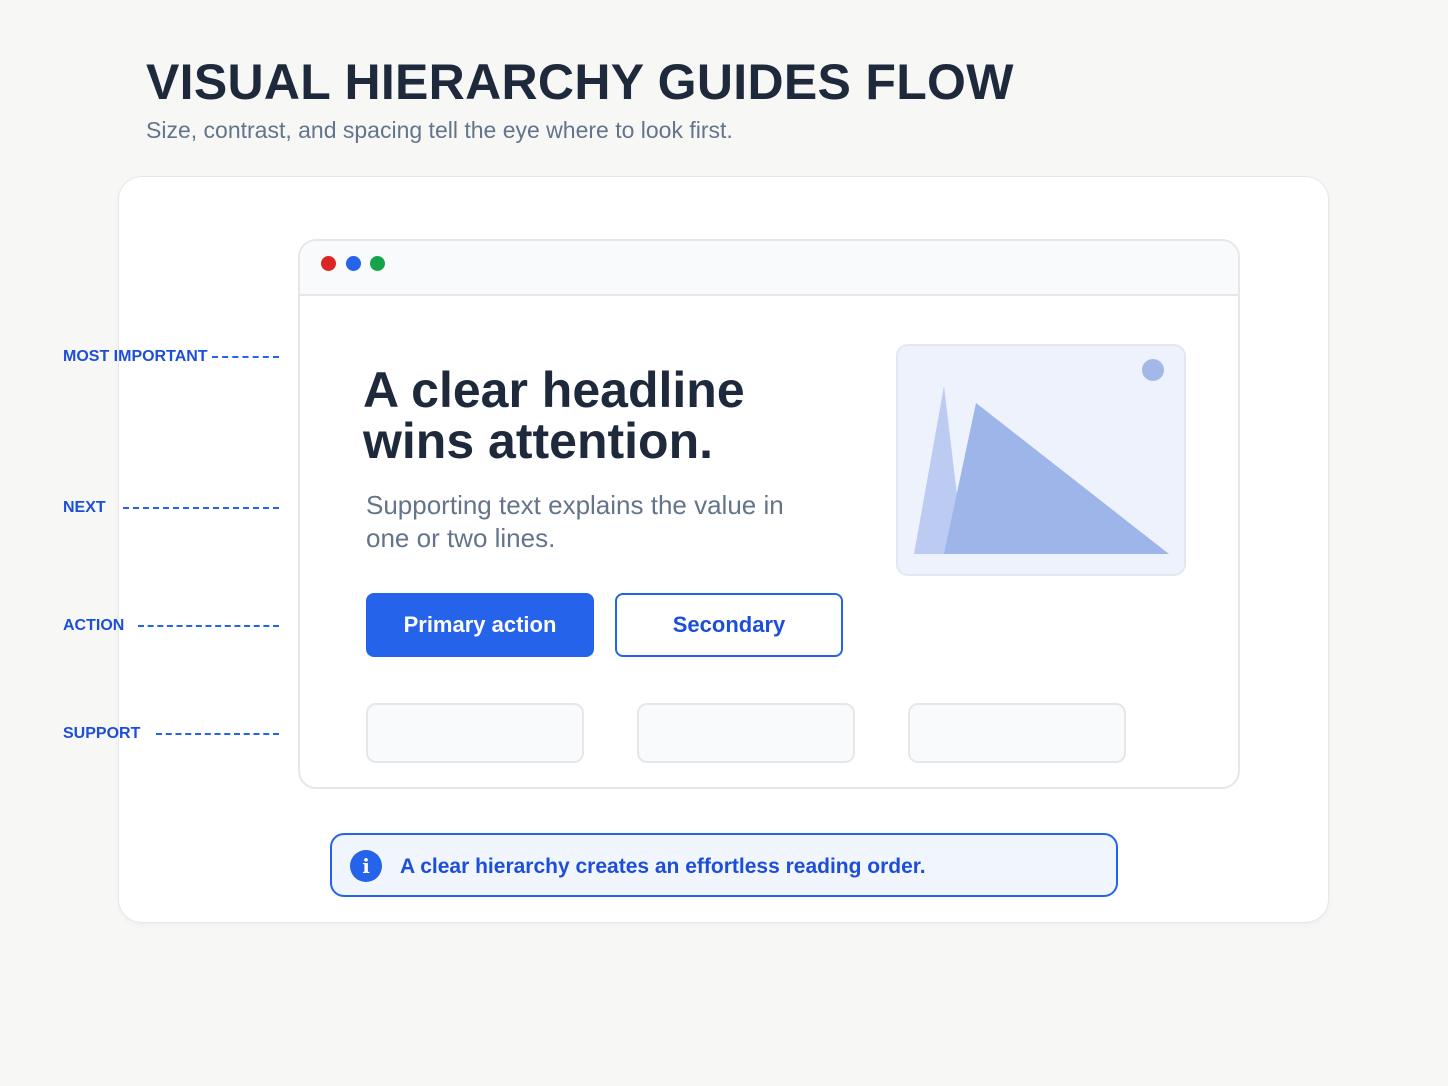 The width and height of the screenshot is (1448, 1086). I want to click on annotation-label: ACTION, so click(94, 625).